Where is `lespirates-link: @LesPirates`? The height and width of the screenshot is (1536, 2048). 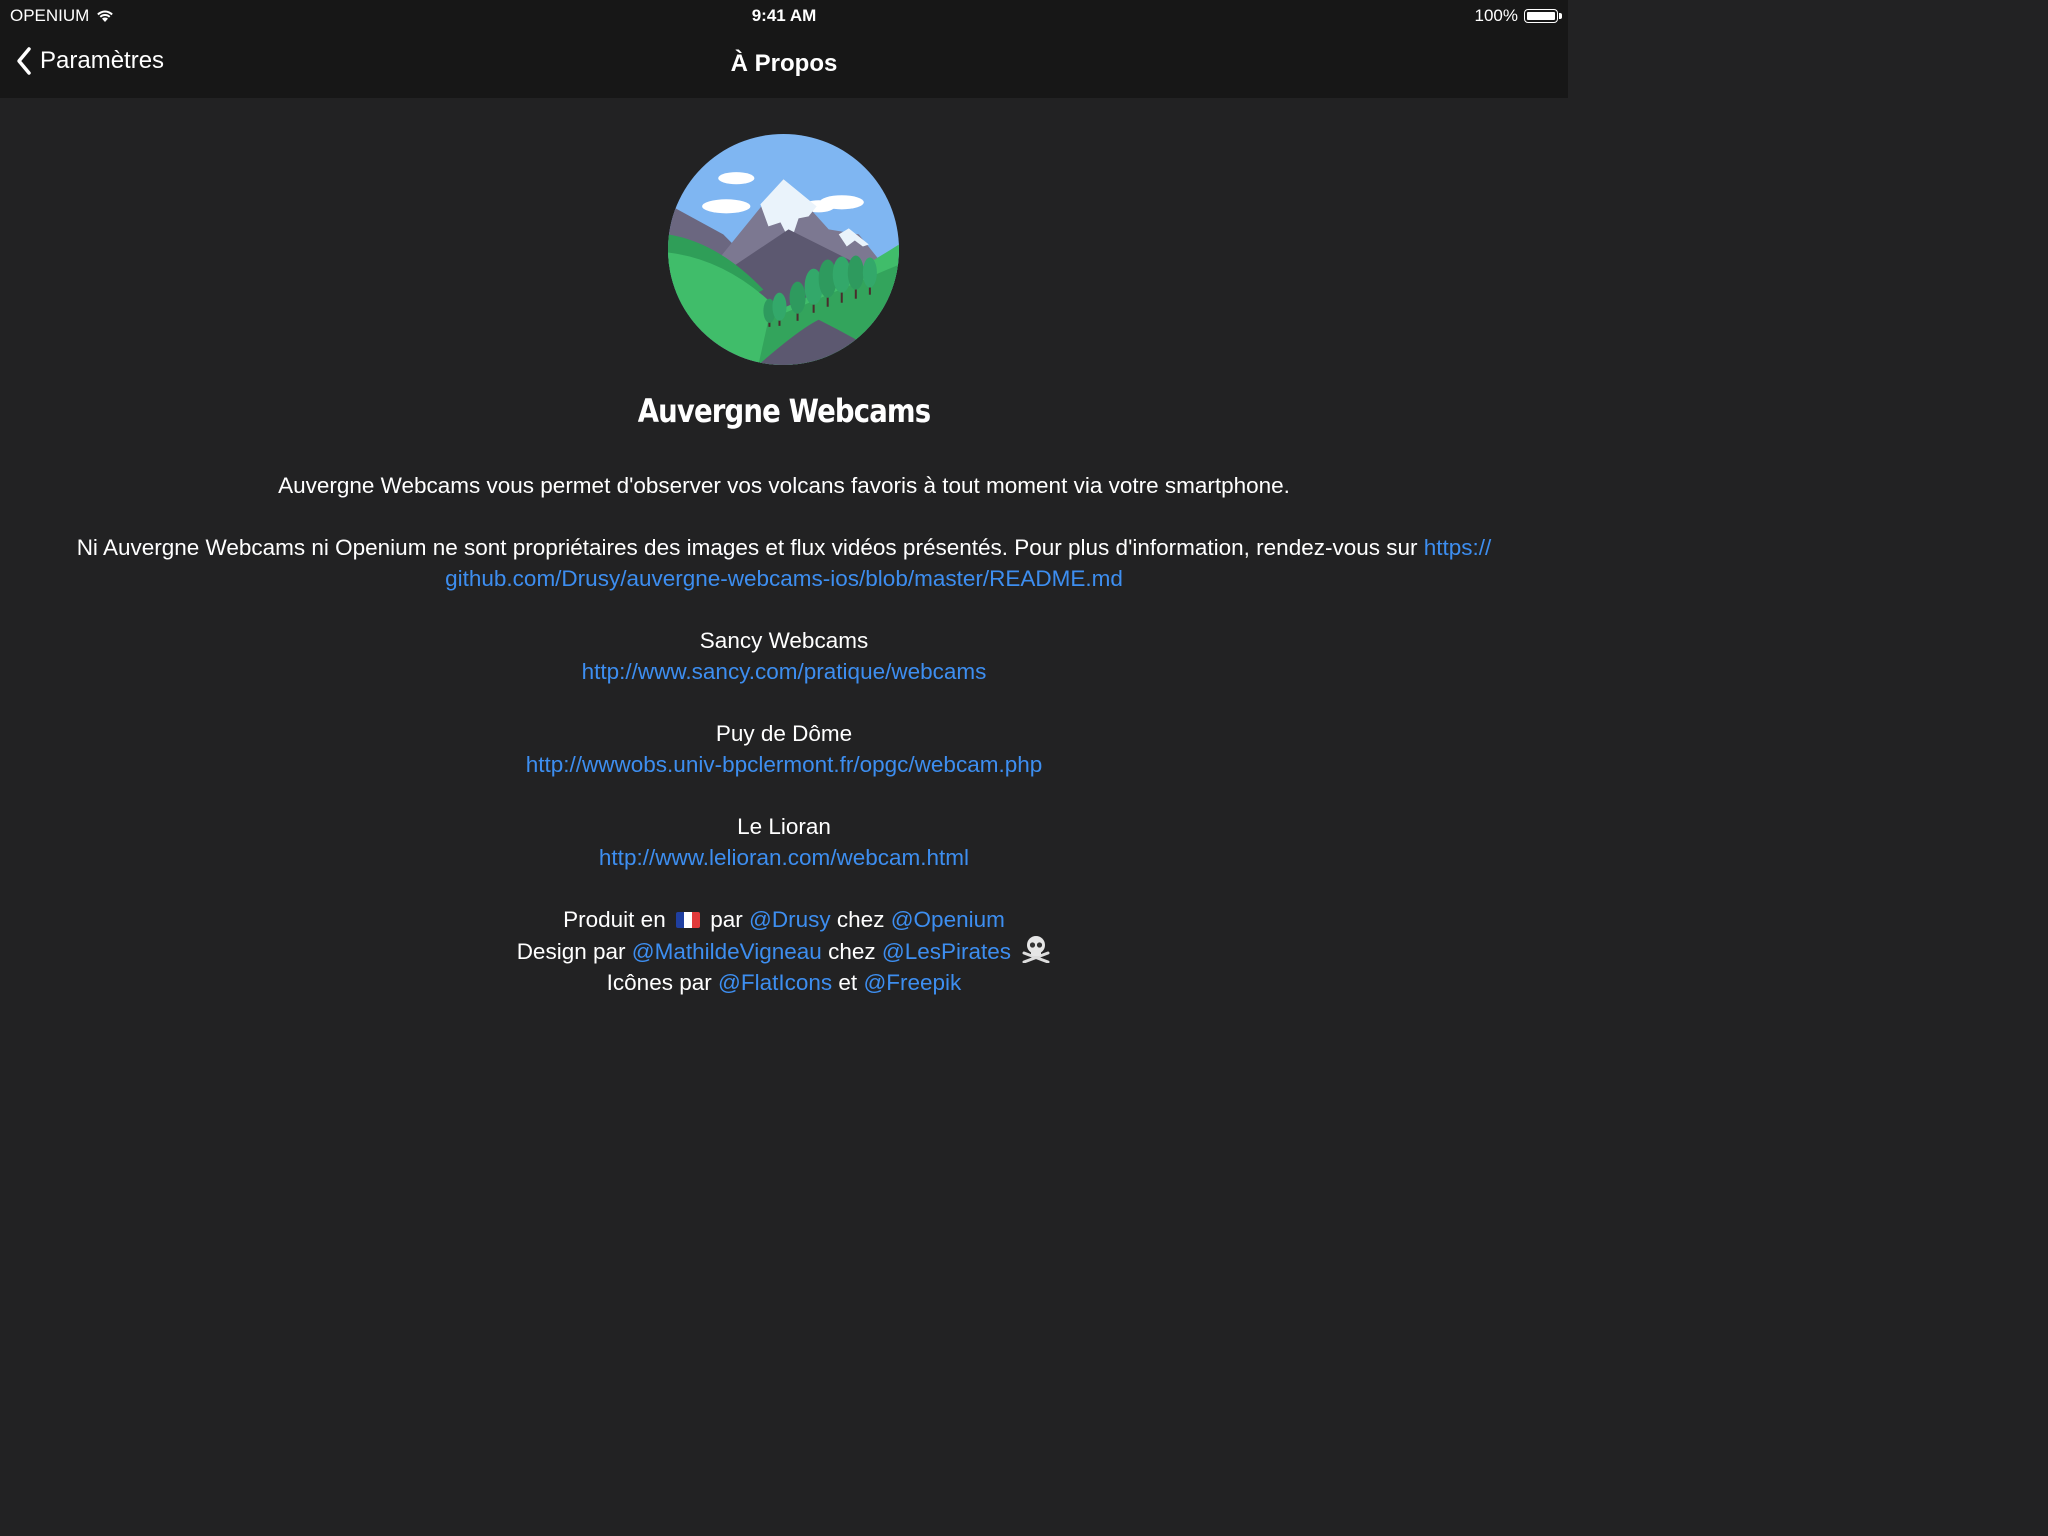
lespirates-link: @LesPirates is located at coordinates (946, 951).